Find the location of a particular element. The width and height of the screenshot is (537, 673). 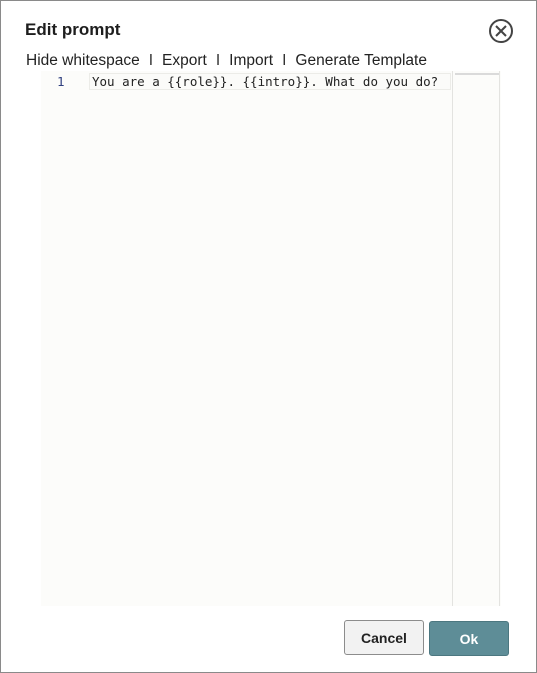

close-icon is located at coordinates (501, 31).